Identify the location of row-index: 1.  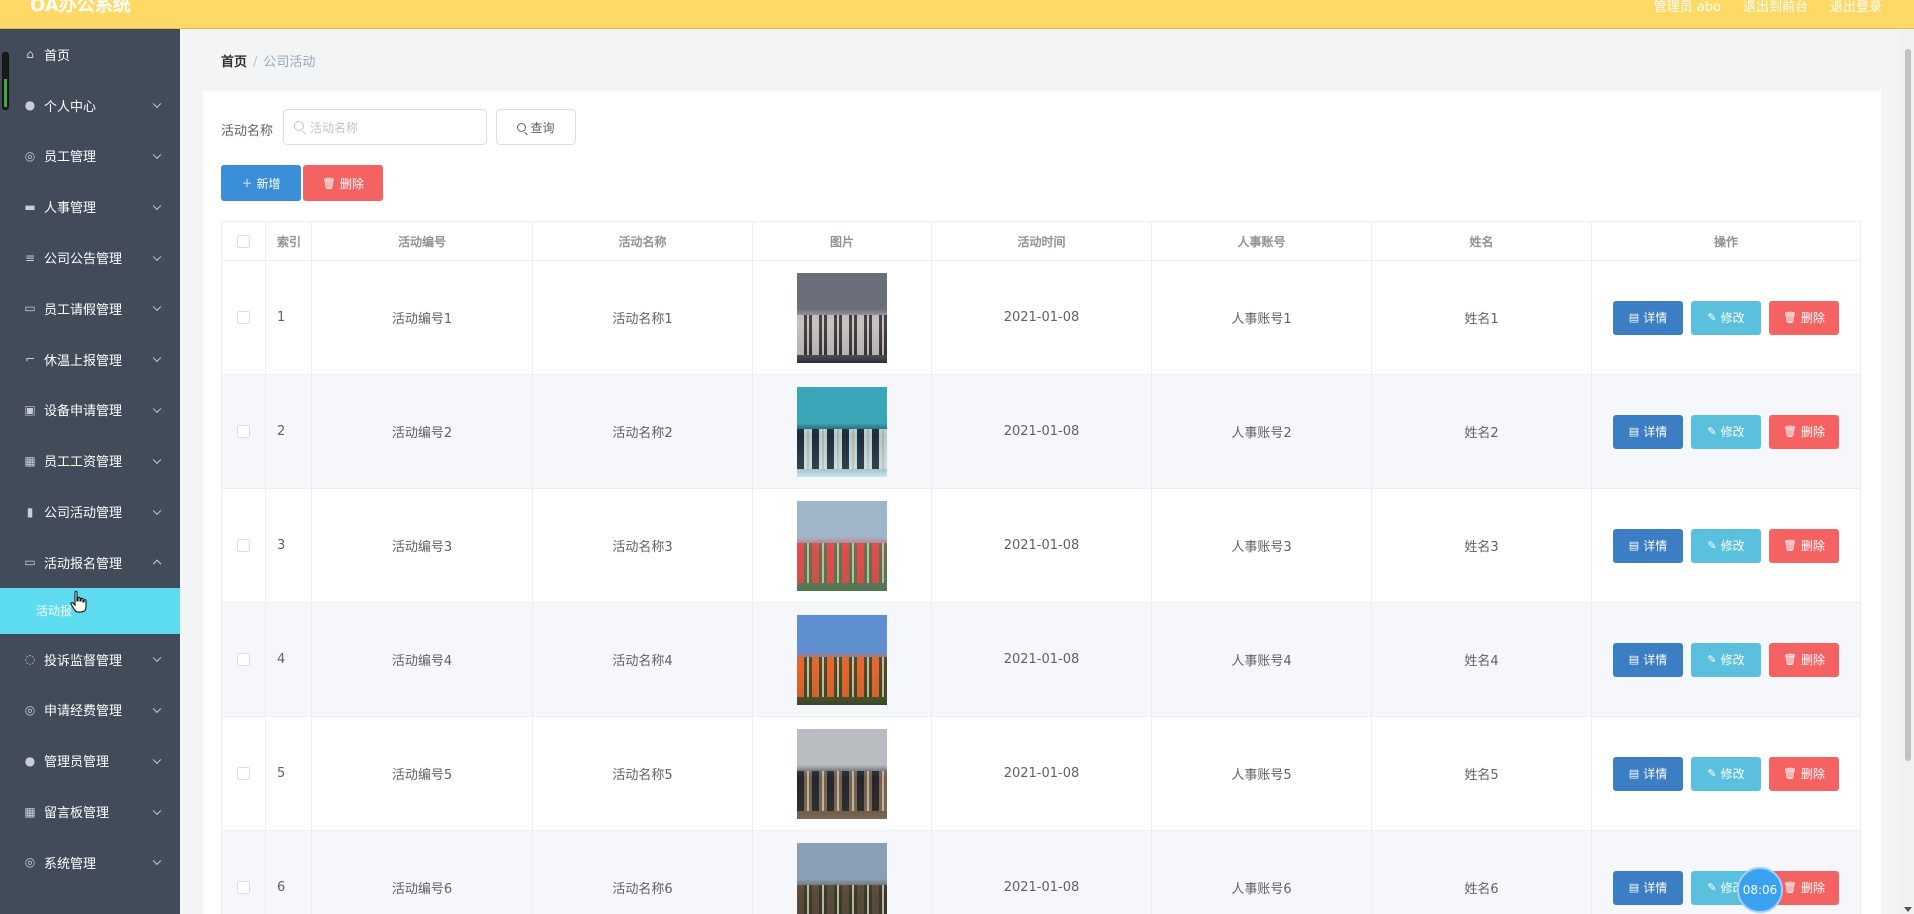
(289, 317).